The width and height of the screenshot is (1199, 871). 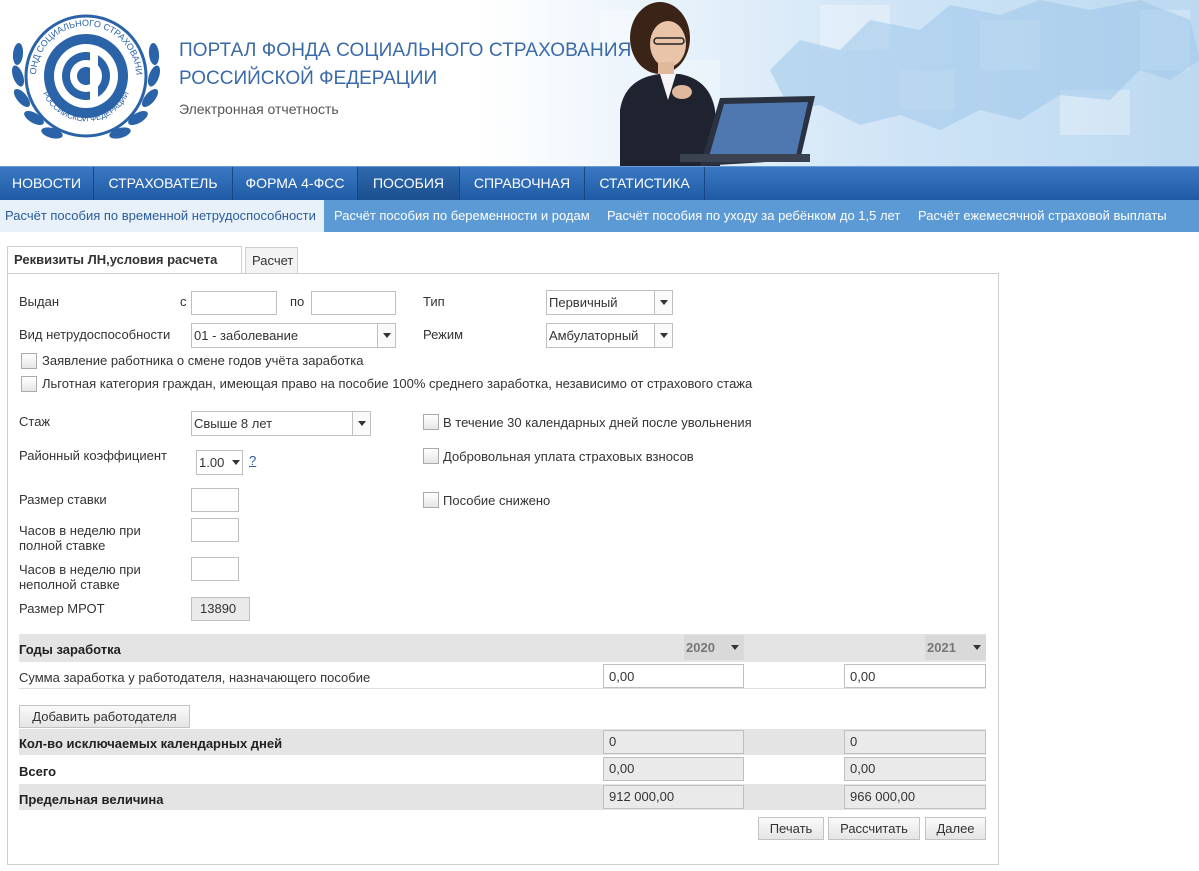 What do you see at coordinates (915, 676) in the screenshot?
I see `sum-year2-input` at bounding box center [915, 676].